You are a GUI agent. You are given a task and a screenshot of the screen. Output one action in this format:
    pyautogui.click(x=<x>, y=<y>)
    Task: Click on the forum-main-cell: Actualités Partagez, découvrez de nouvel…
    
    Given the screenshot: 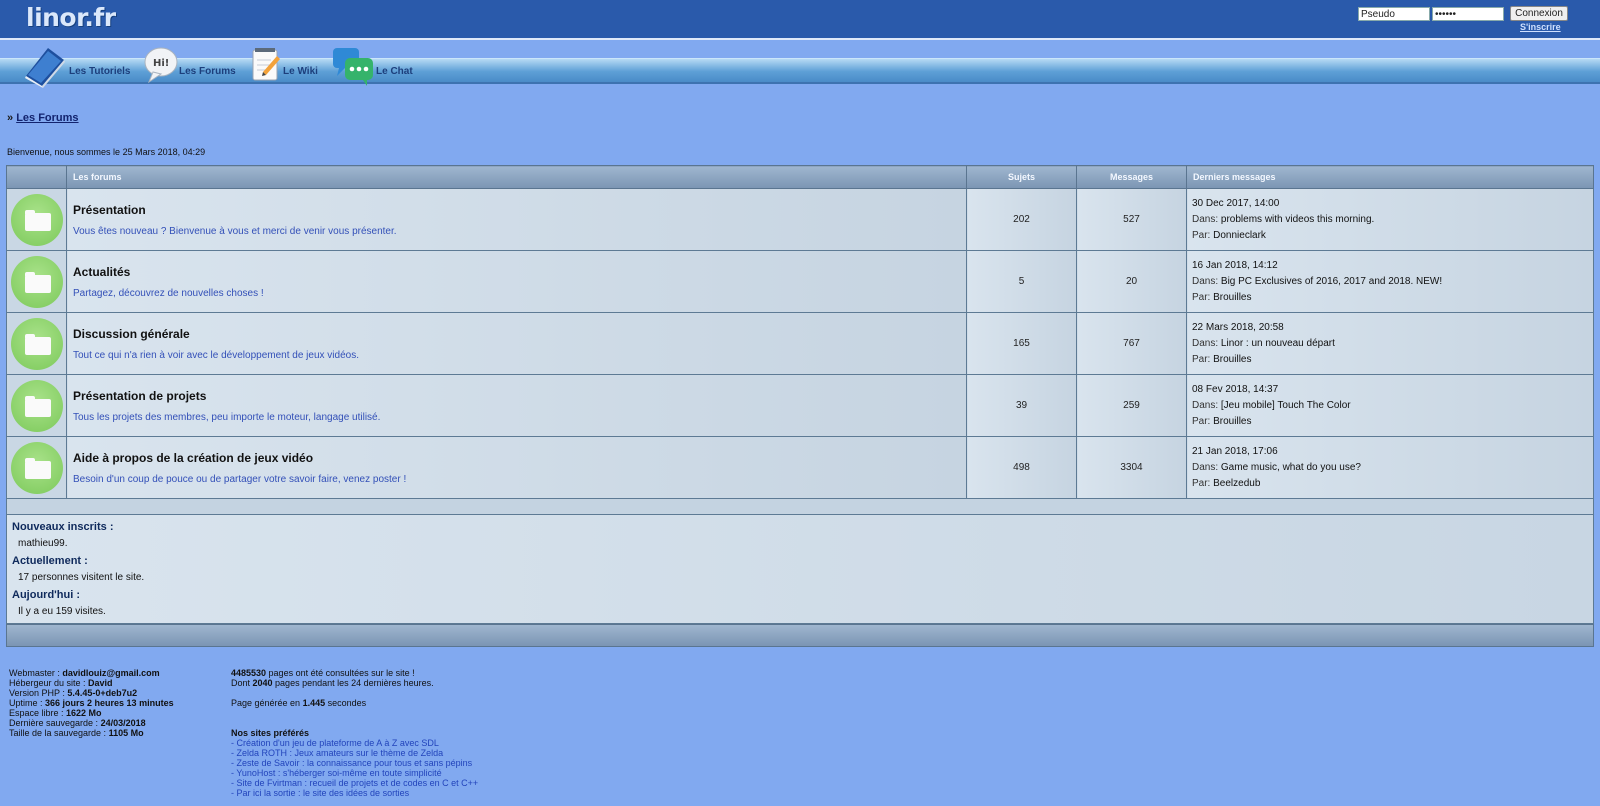 What is the action you would take?
    pyautogui.click(x=516, y=281)
    